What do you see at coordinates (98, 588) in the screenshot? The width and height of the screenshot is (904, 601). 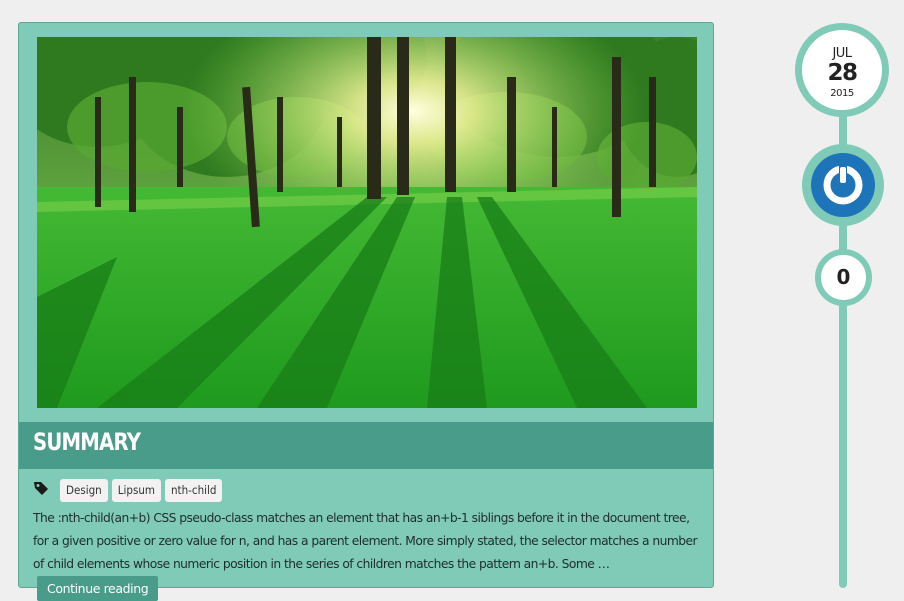 I see `continue-reading-button: Continue reading` at bounding box center [98, 588].